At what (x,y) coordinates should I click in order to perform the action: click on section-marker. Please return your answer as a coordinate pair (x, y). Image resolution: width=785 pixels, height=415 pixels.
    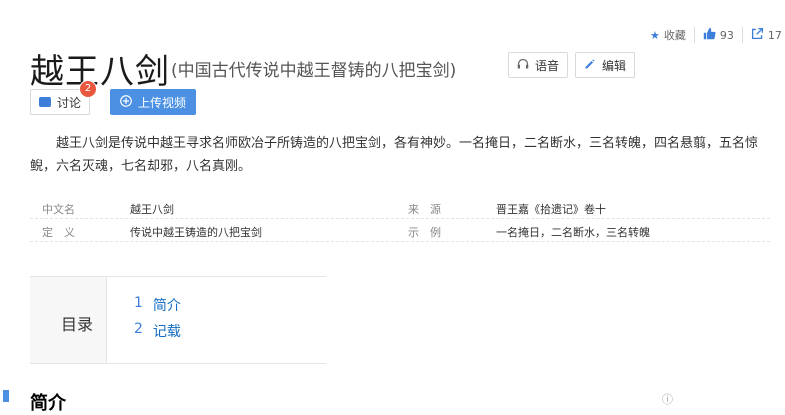
    Looking at the image, I should click on (6, 396).